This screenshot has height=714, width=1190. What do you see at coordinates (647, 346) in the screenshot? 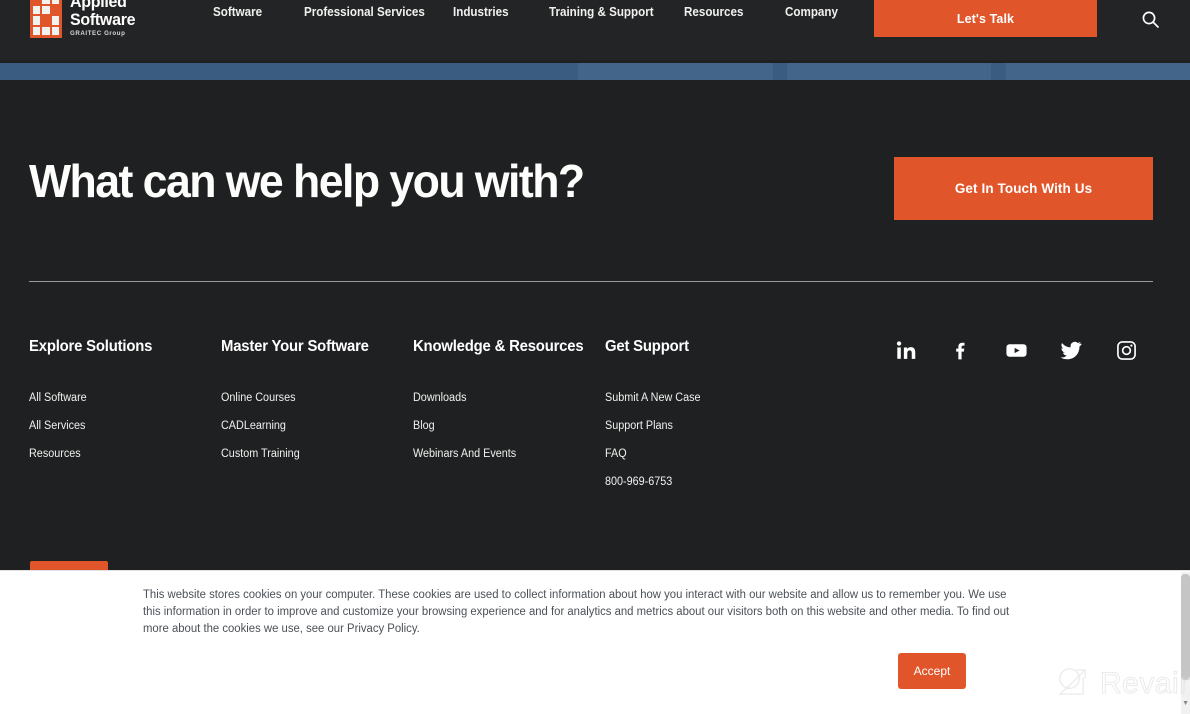
I see `footer-column-heading: Get Support` at bounding box center [647, 346].